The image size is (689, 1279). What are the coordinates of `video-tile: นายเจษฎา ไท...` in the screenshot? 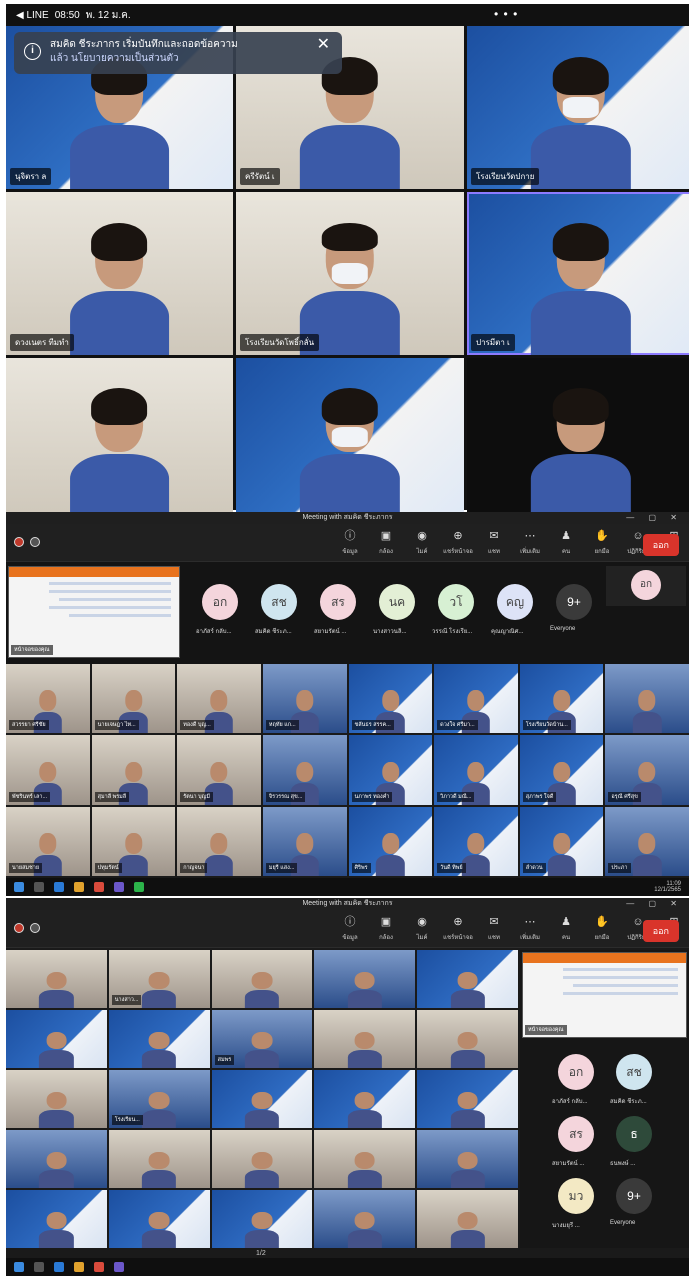 It's located at (133, 699).